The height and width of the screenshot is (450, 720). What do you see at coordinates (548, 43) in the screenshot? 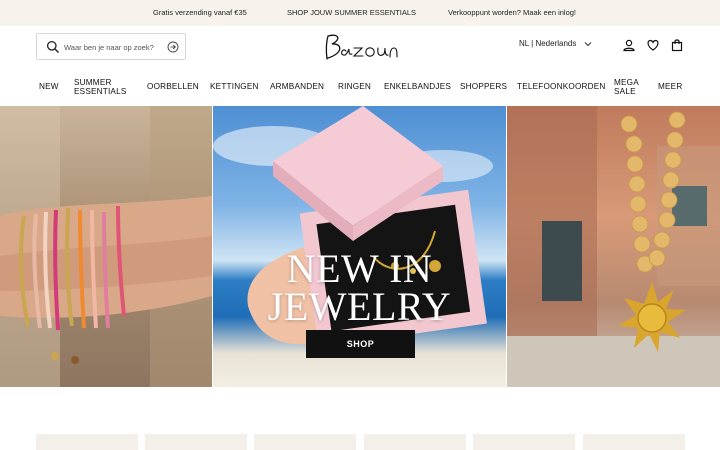
I see `language-label: NL | Nederlands` at bounding box center [548, 43].